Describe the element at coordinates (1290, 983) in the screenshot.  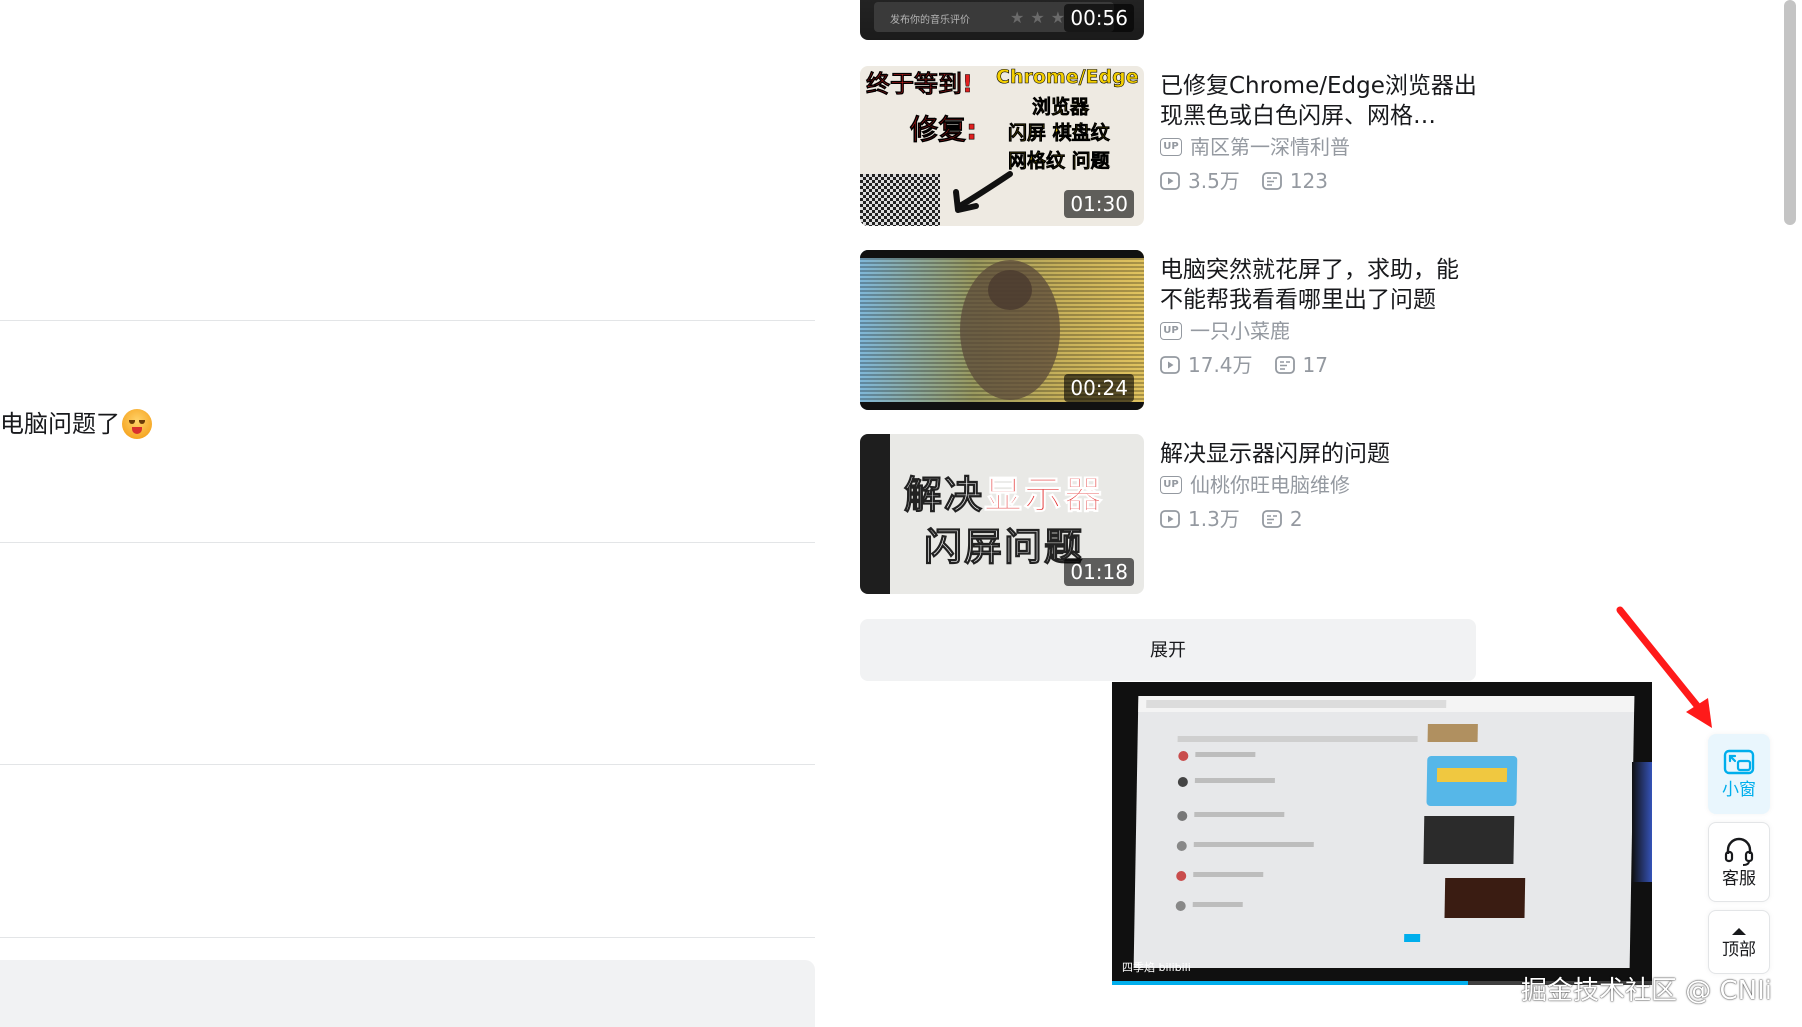
I see `mini-player-progress-fill` at that location.